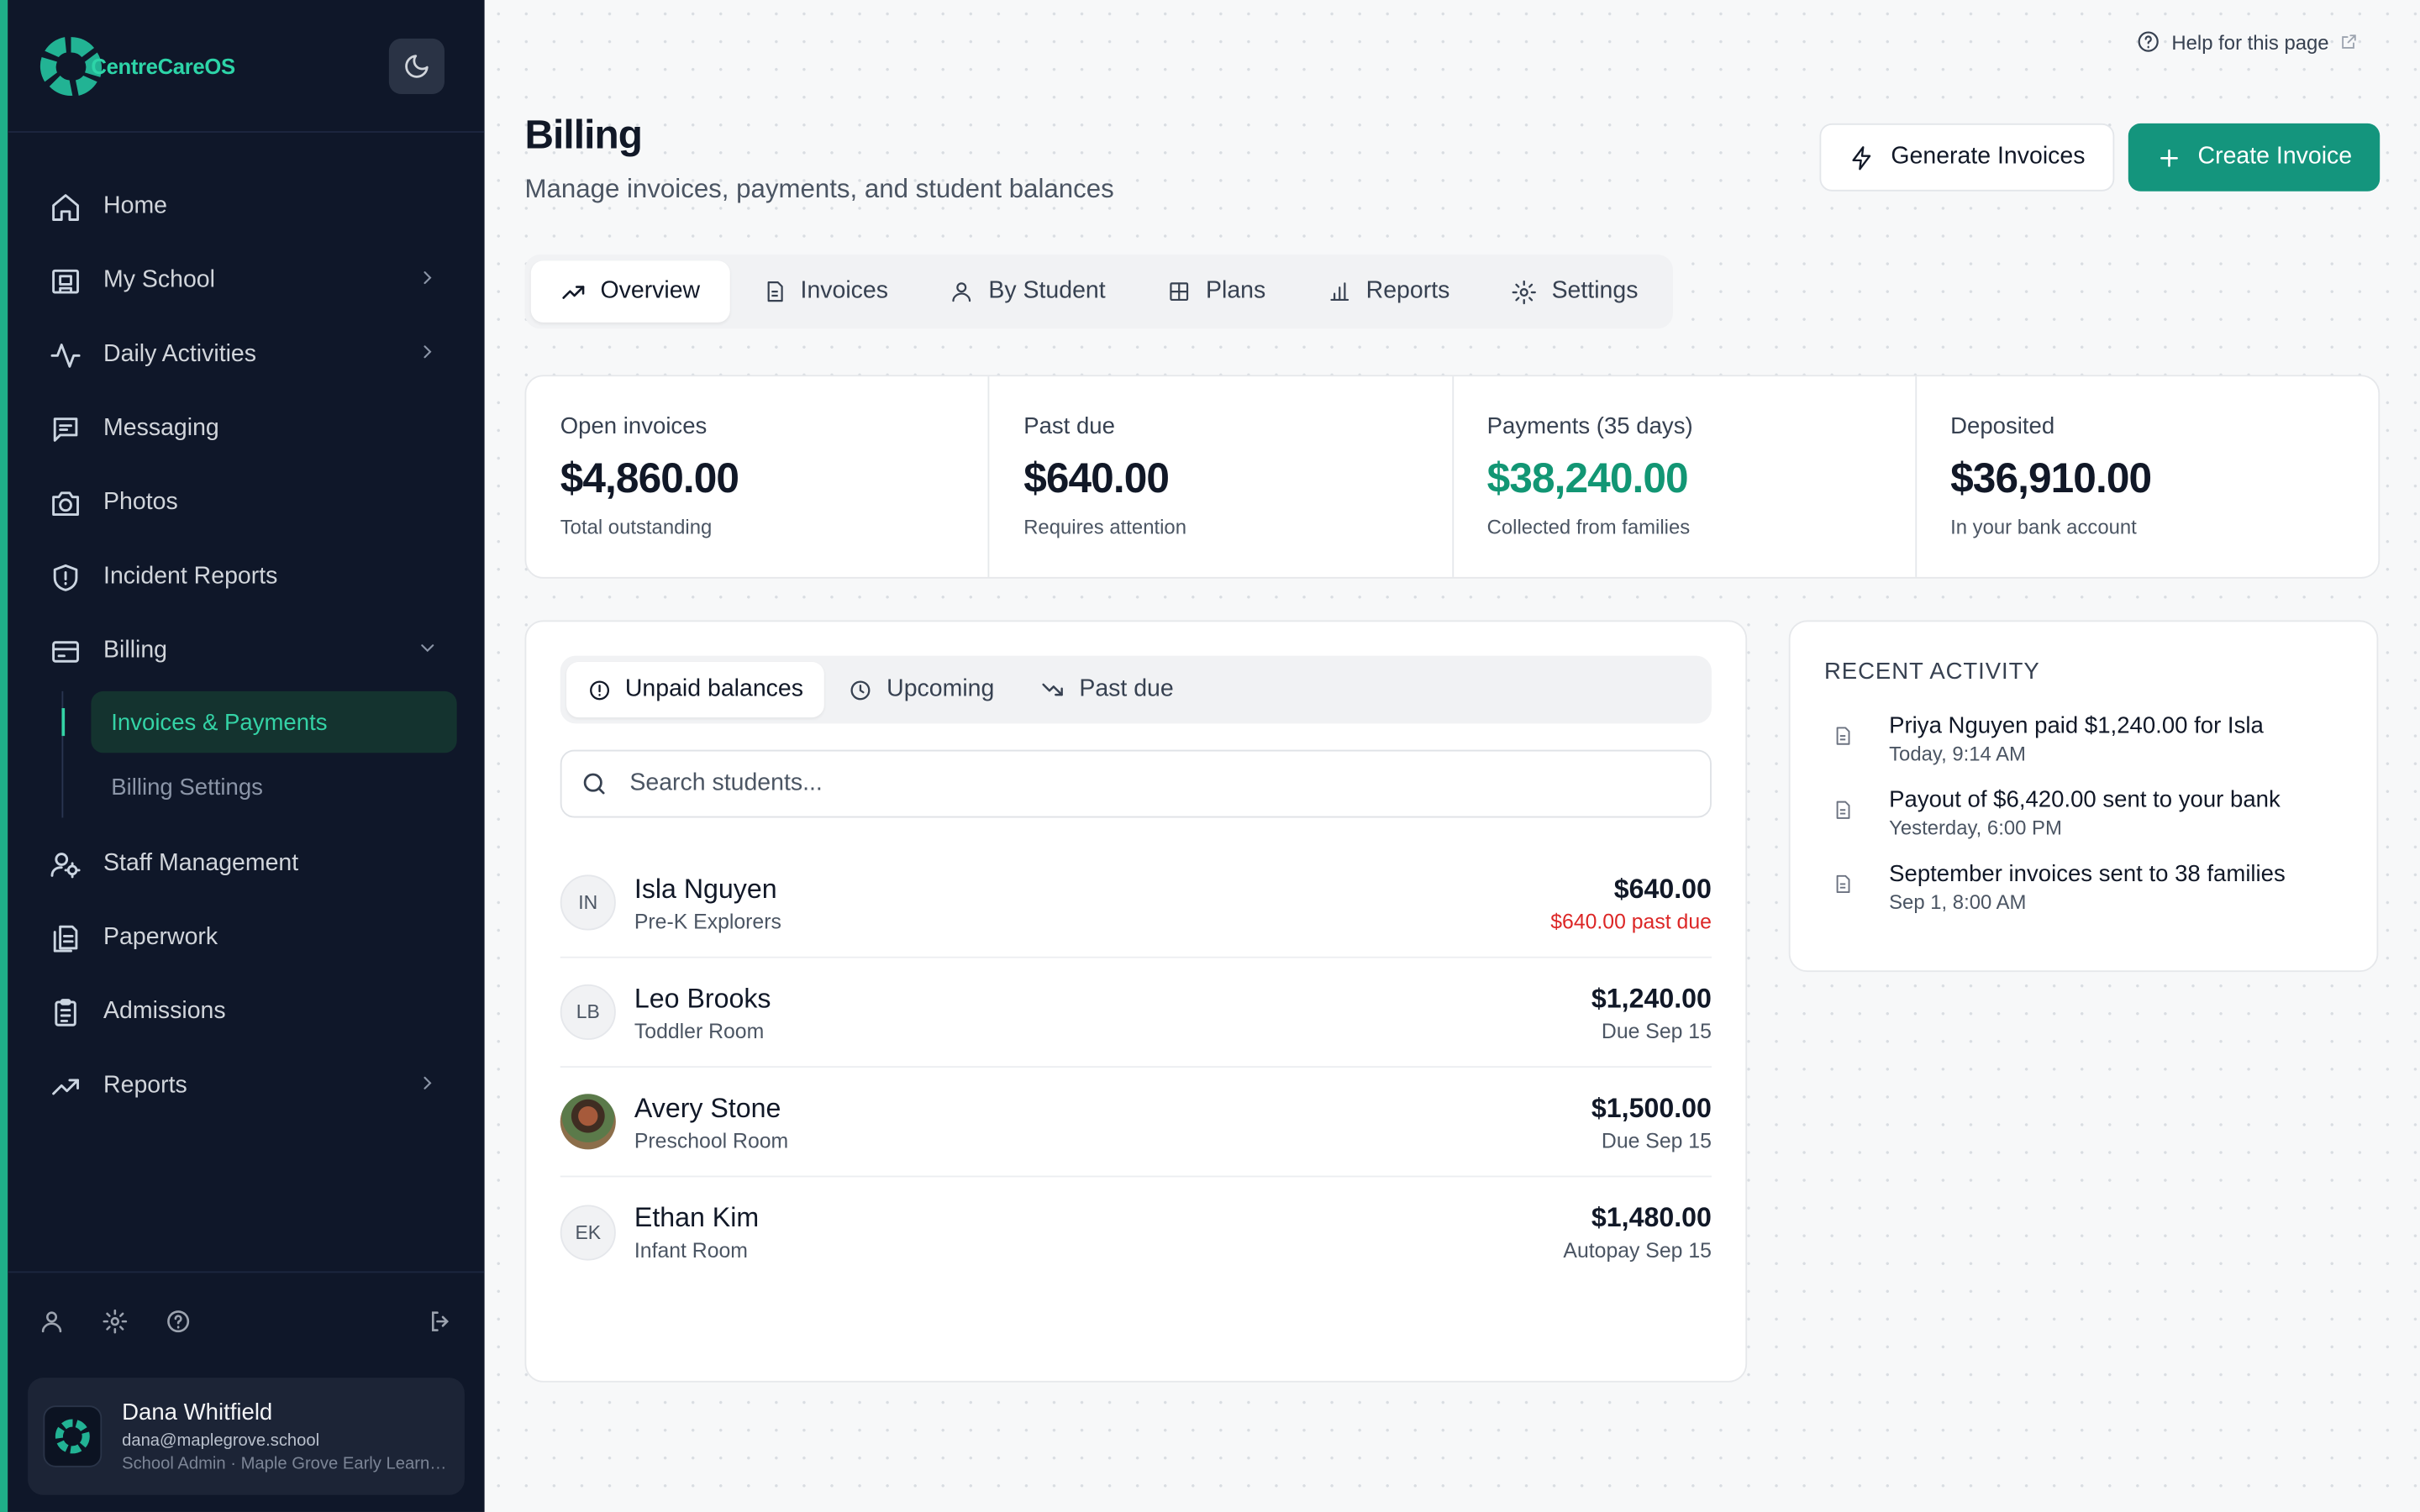 The height and width of the screenshot is (1512, 2420). I want to click on stat-past-due: Past due $640.00 Requires attention, so click(1222, 476).